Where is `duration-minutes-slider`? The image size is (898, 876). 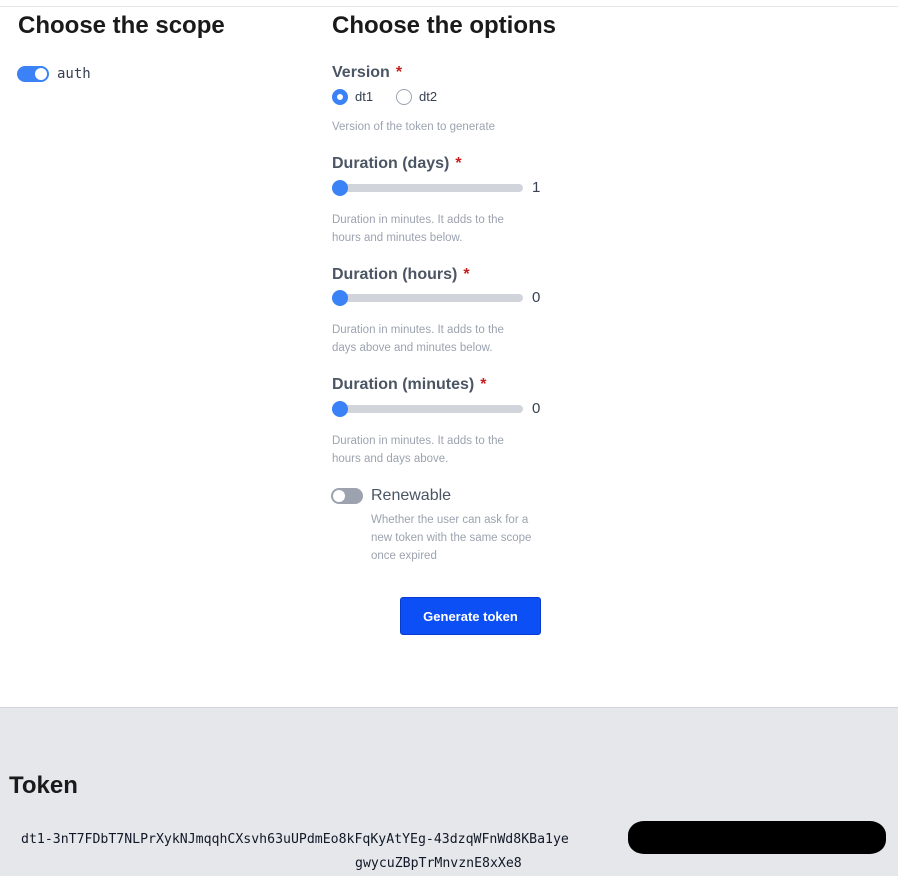 duration-minutes-slider is located at coordinates (427, 409).